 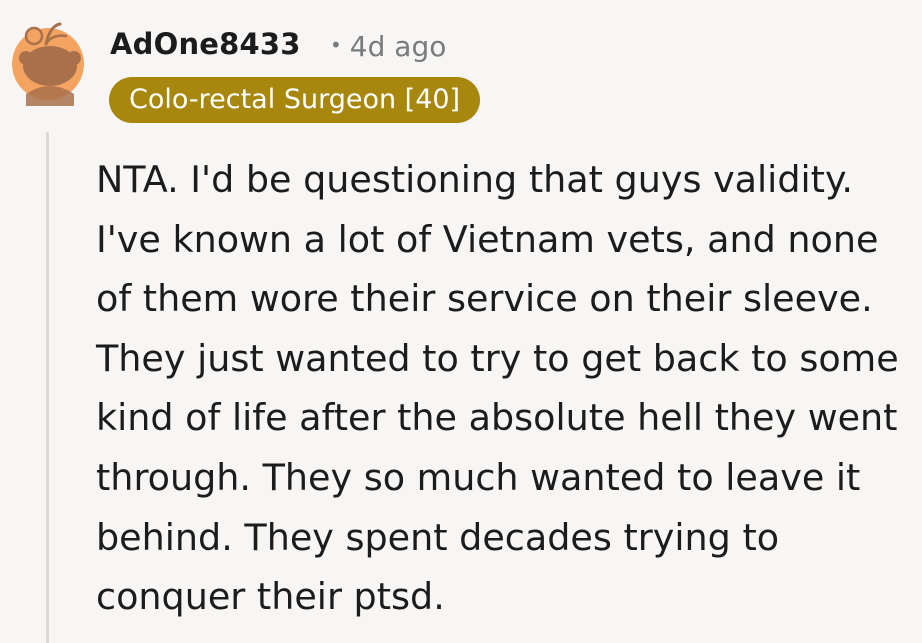 I want to click on user-flair-badge: Colo-rectal Surgeon [40], so click(x=295, y=100).